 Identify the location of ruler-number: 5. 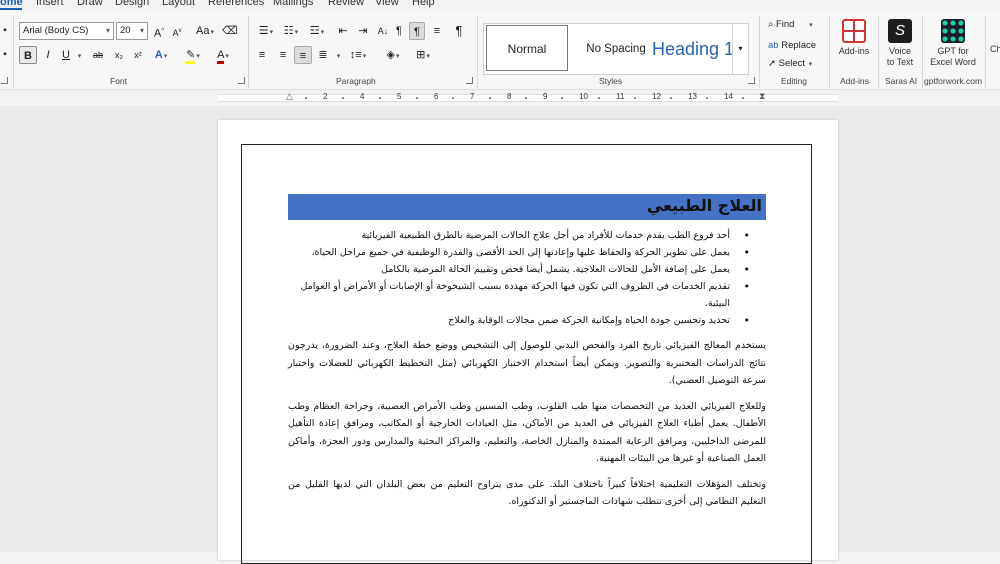
(399, 96).